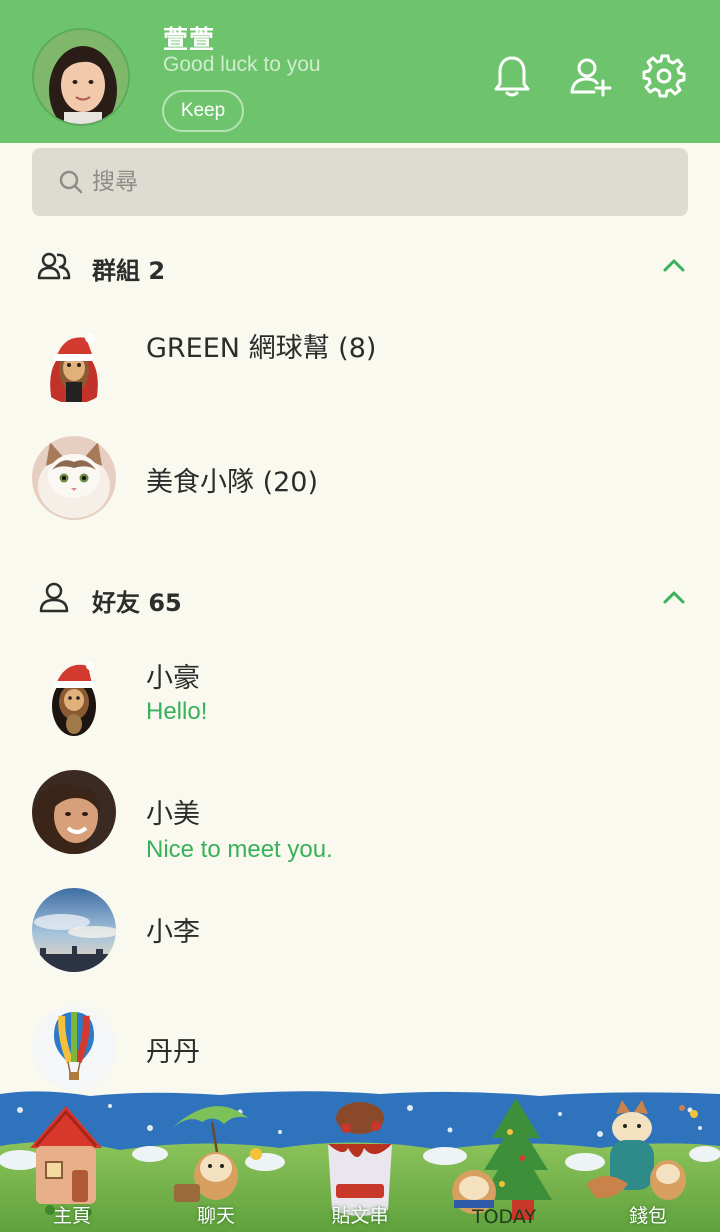  Describe the element at coordinates (173, 1052) in the screenshot. I see `friend-name: 丹丹` at that location.